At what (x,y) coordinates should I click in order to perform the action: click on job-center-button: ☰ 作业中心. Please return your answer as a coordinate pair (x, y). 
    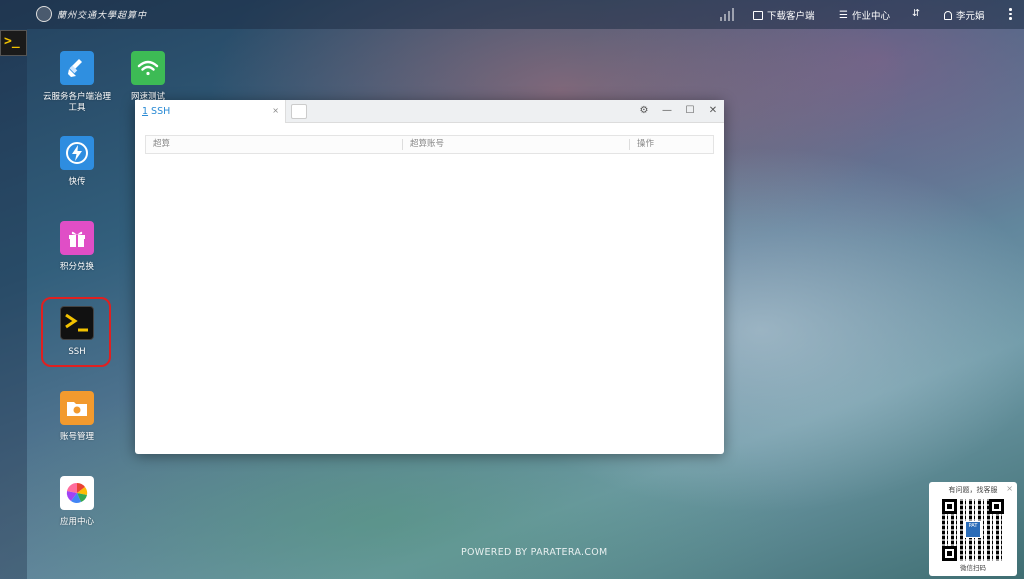
    Looking at the image, I should click on (864, 15).